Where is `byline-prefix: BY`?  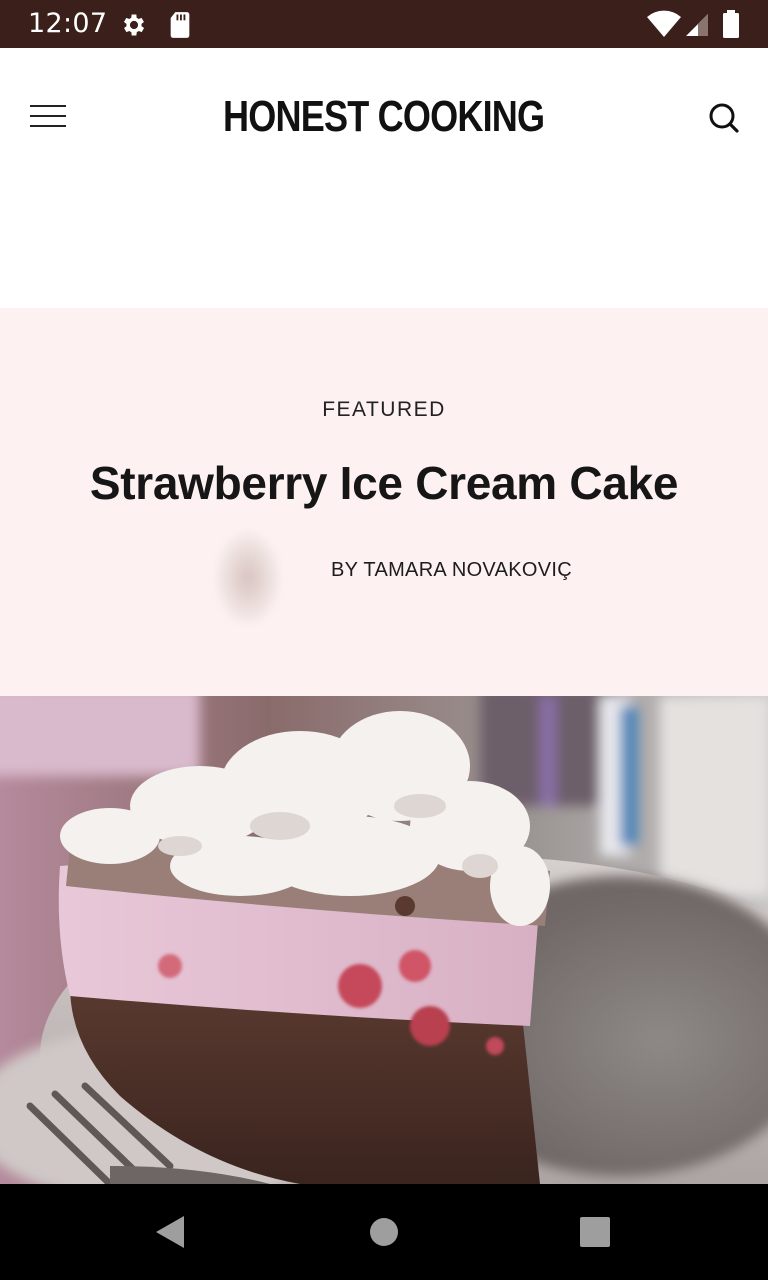 byline-prefix: BY is located at coordinates (344, 570).